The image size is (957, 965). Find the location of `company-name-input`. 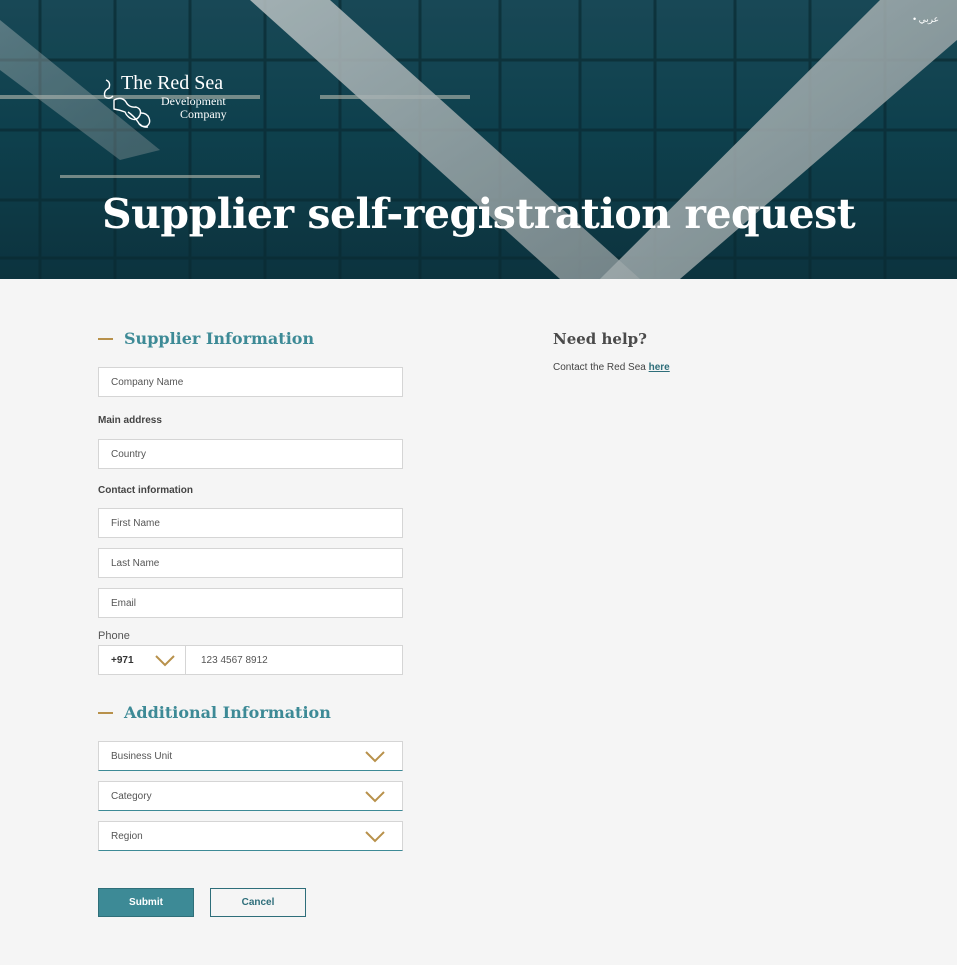

company-name-input is located at coordinates (250, 382).